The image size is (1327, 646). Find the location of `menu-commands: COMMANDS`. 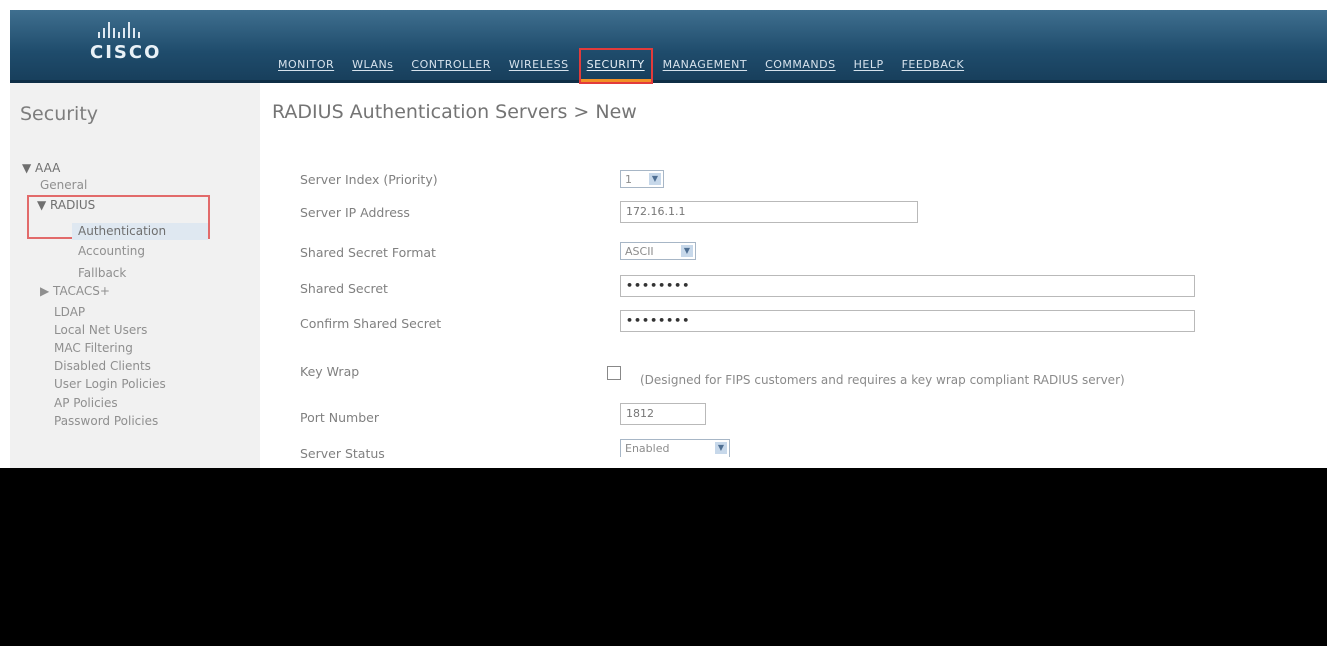

menu-commands: COMMANDS is located at coordinates (800, 66).